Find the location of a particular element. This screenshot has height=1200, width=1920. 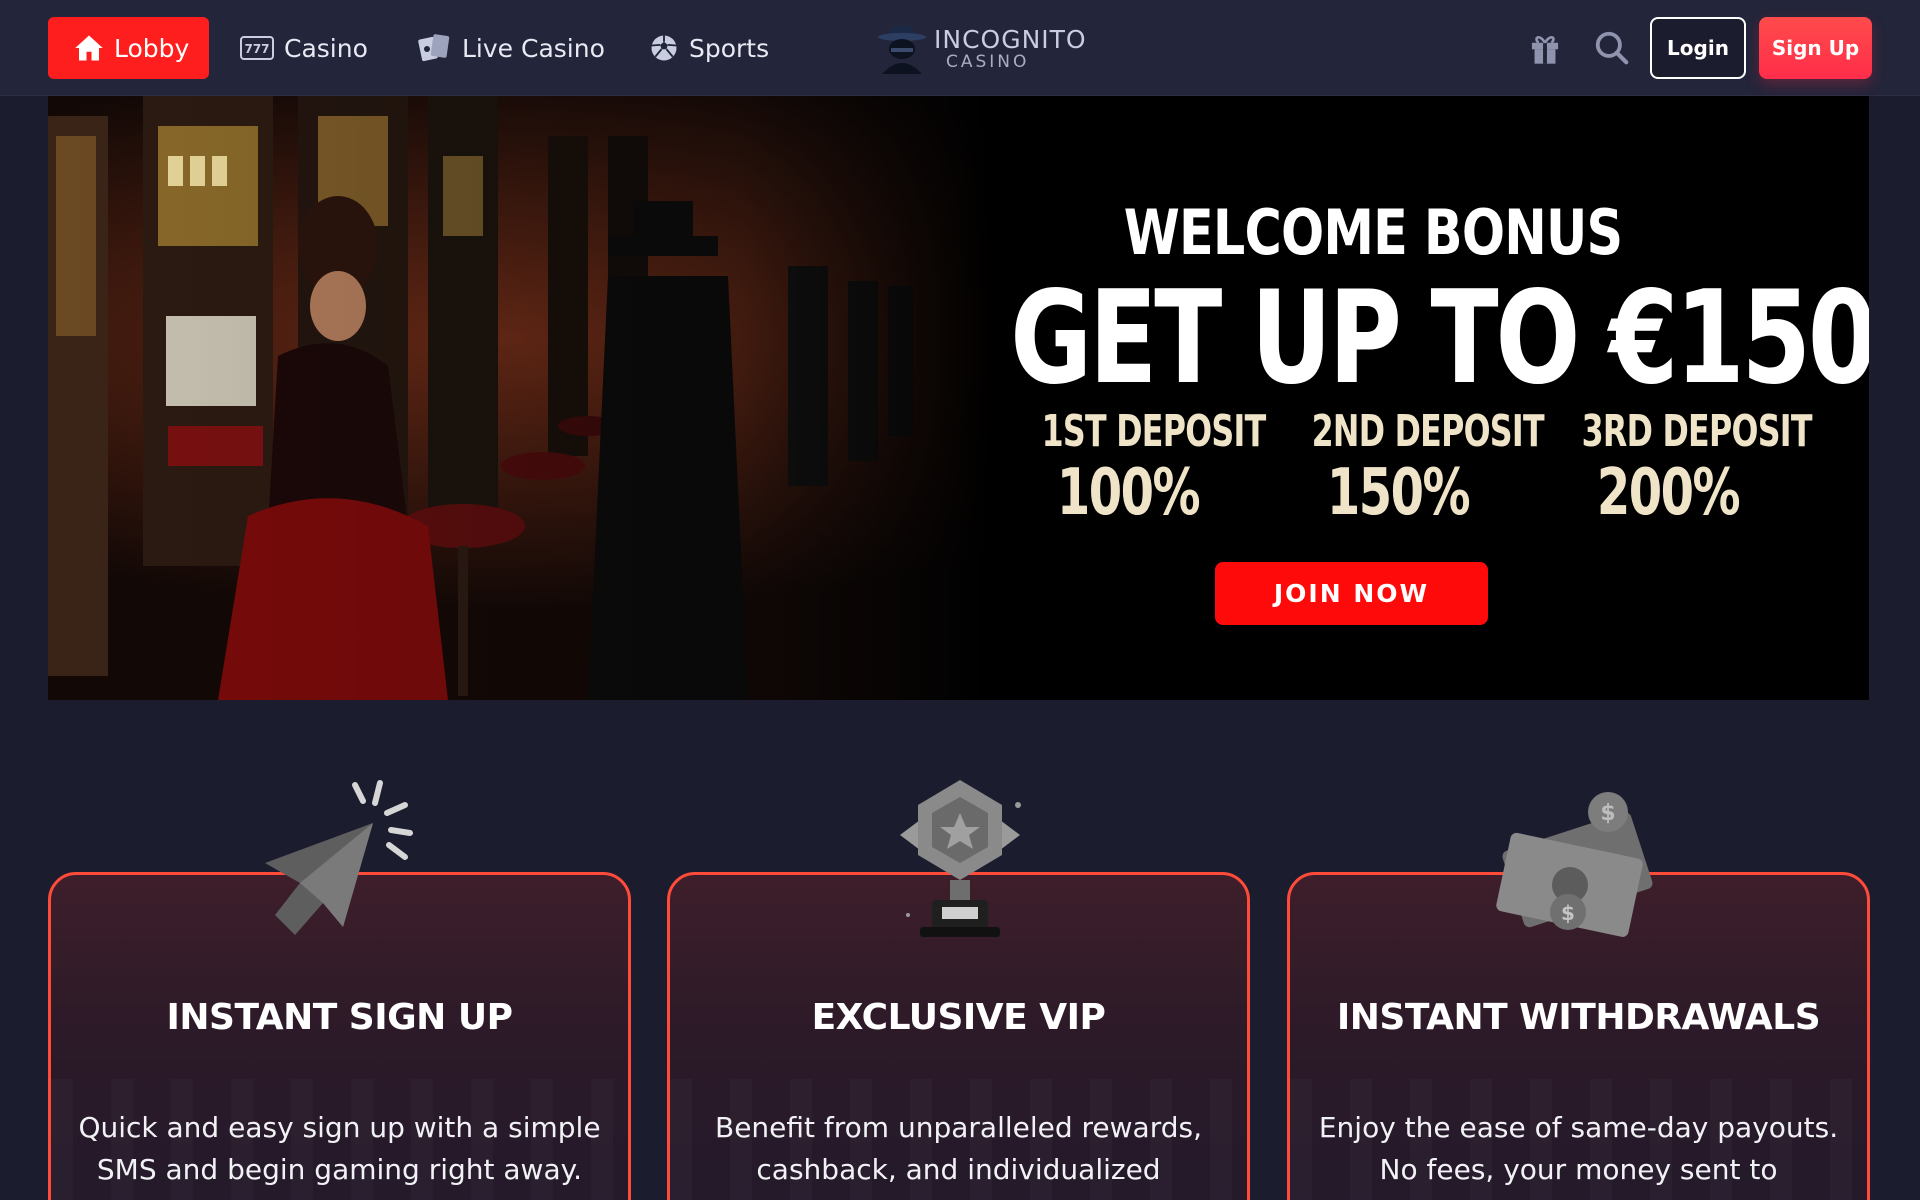

feature-card-title: INSTANT WITHDRAWALS is located at coordinates (1578, 1017).